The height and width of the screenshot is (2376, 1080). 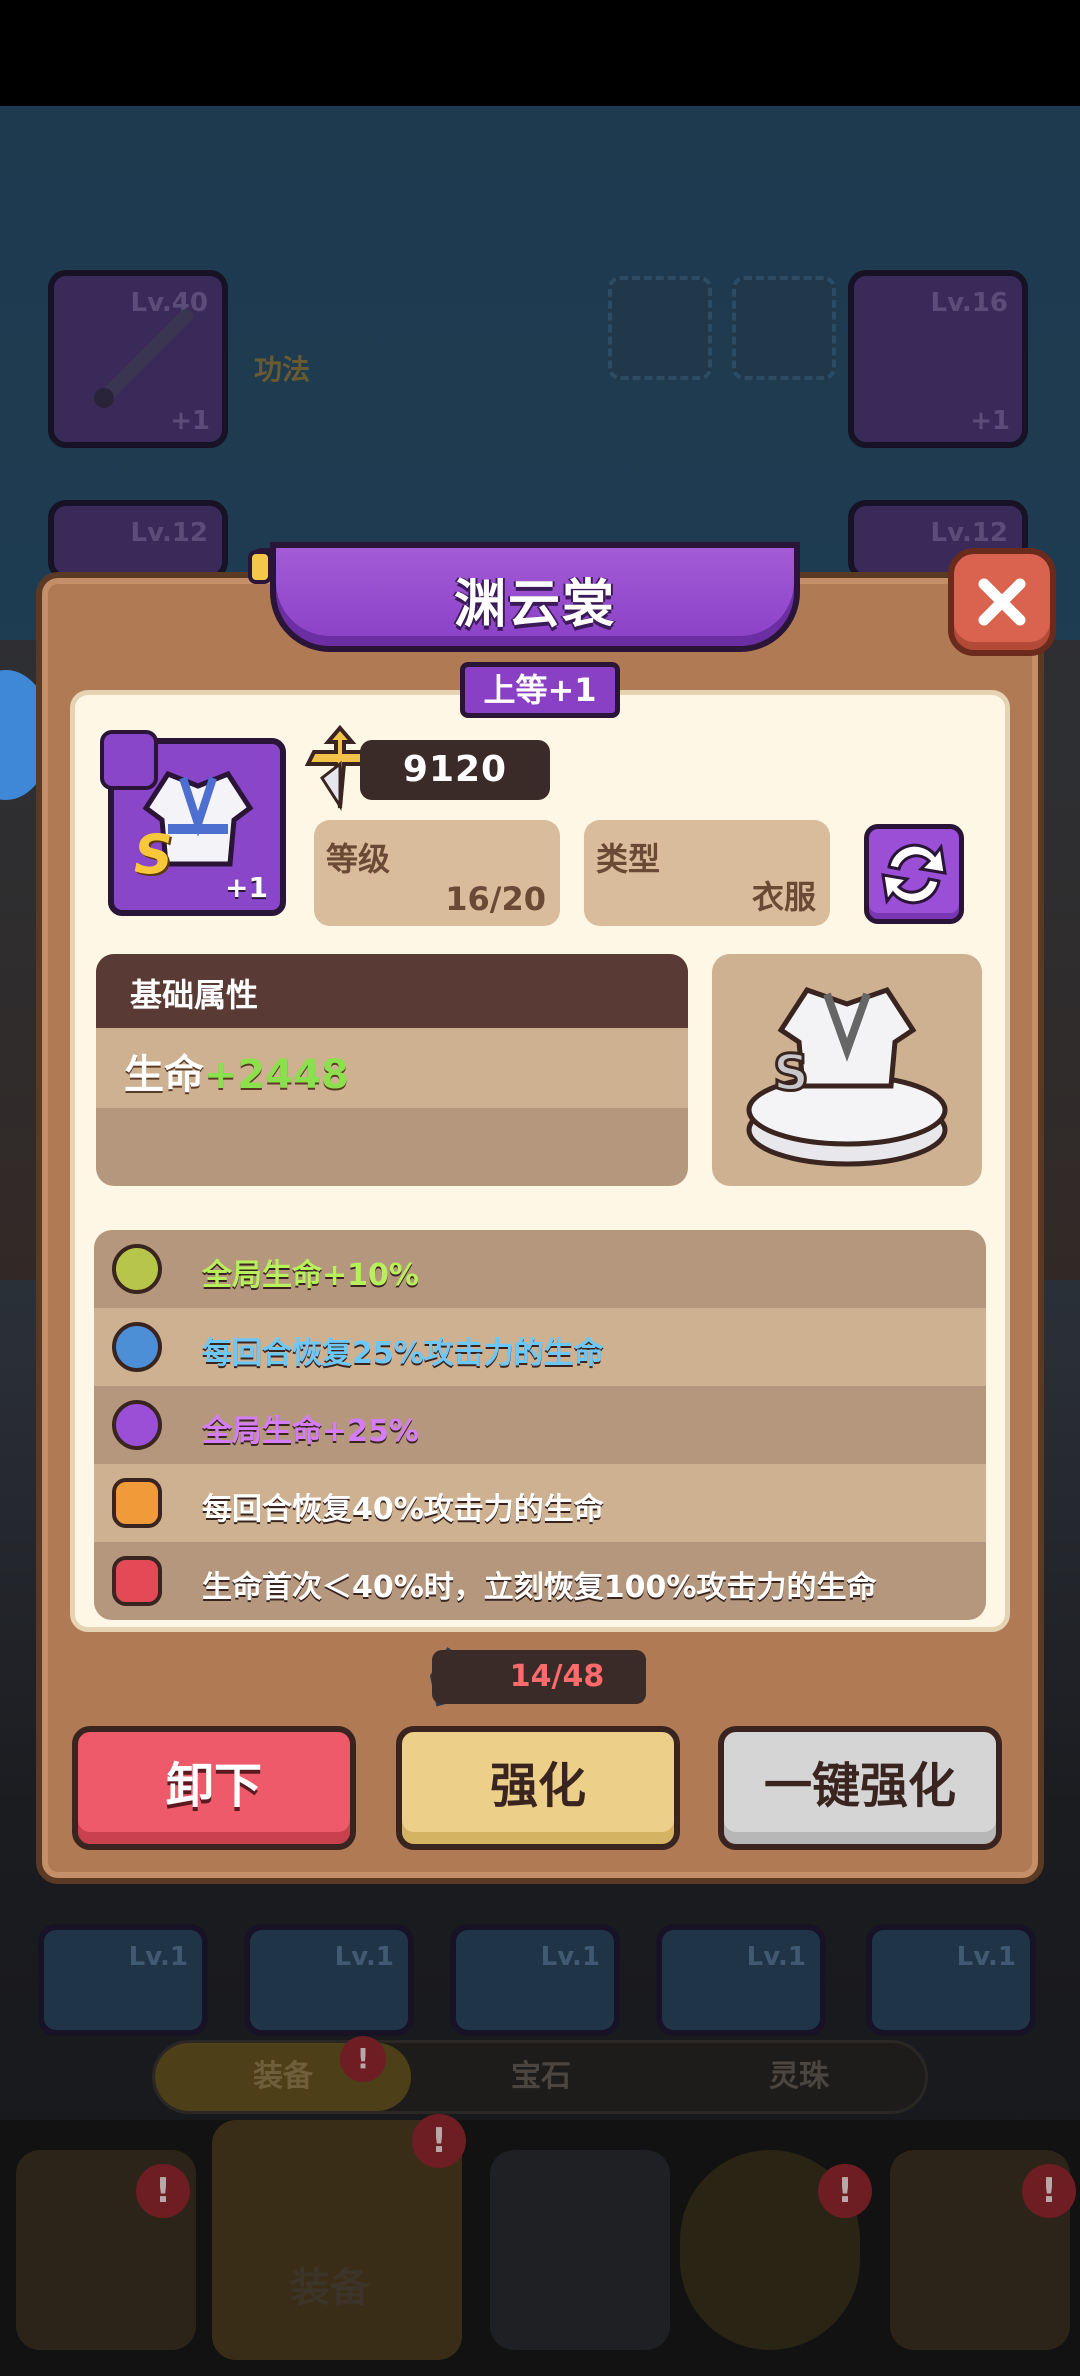 I want to click on level-label: 等级, so click(x=358, y=859).